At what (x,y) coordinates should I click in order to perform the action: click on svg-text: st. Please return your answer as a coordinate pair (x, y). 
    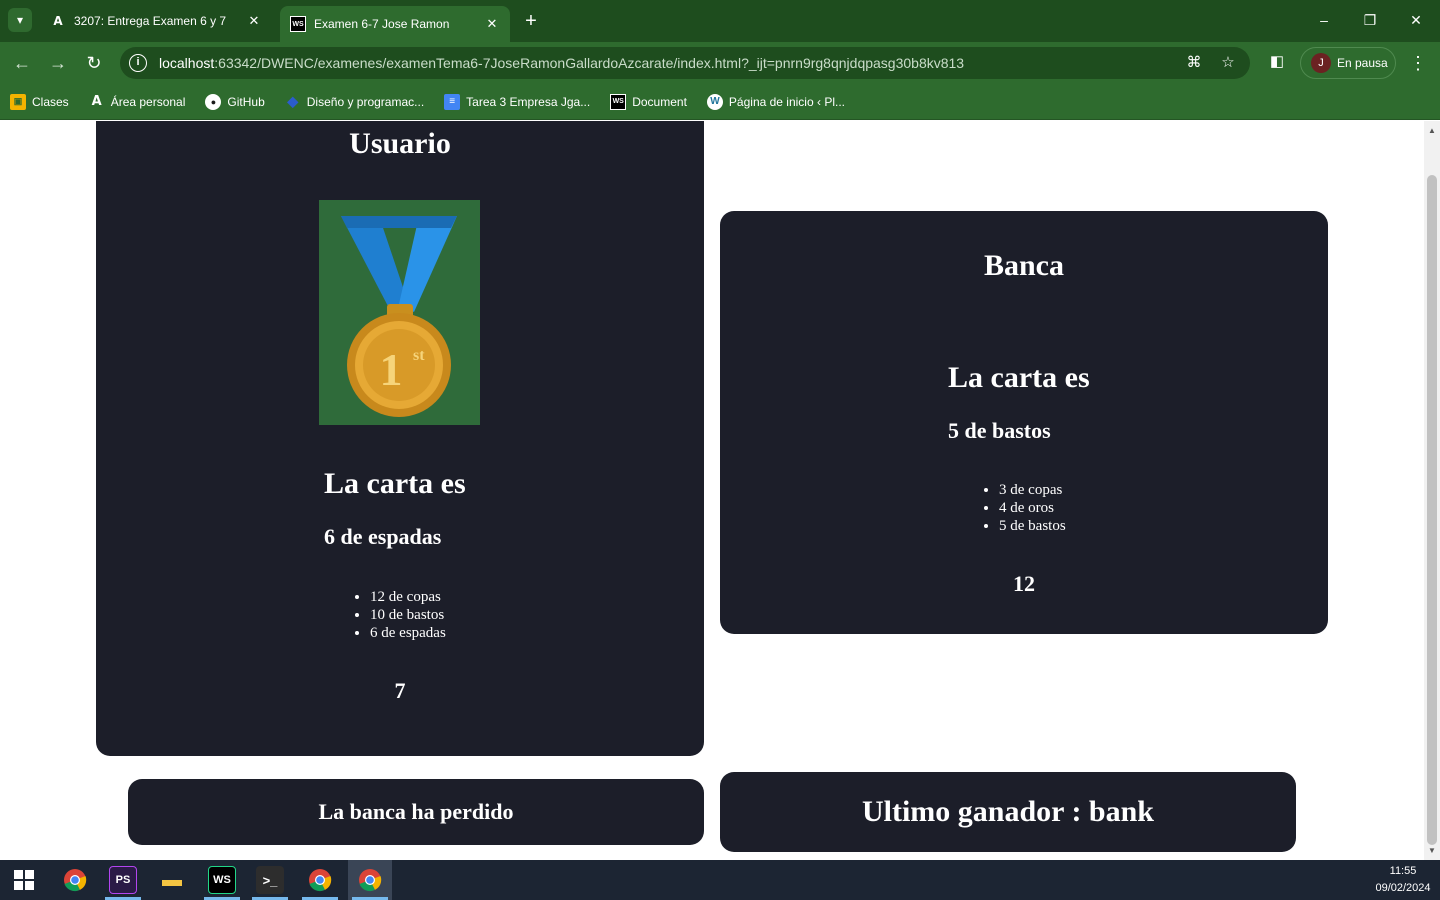
    Looking at the image, I should click on (419, 355).